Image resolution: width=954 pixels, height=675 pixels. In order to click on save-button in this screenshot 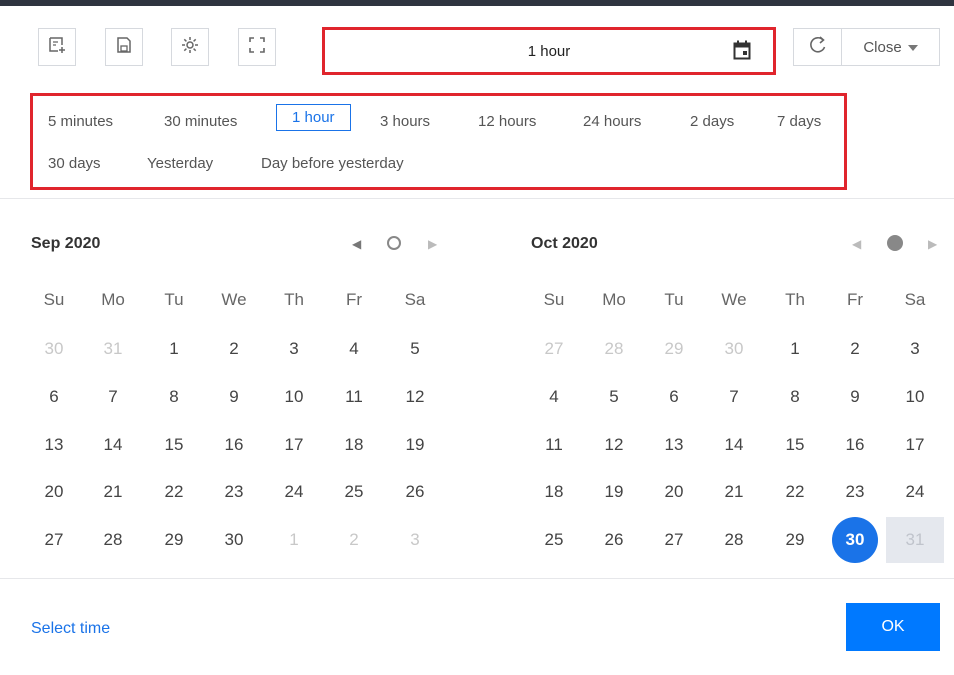, I will do `click(124, 47)`.